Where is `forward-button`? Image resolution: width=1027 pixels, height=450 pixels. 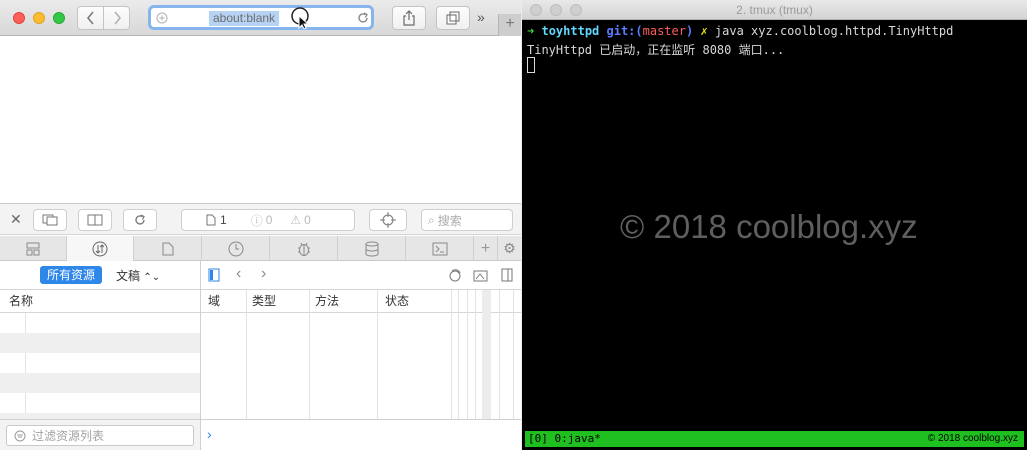
forward-button is located at coordinates (116, 18).